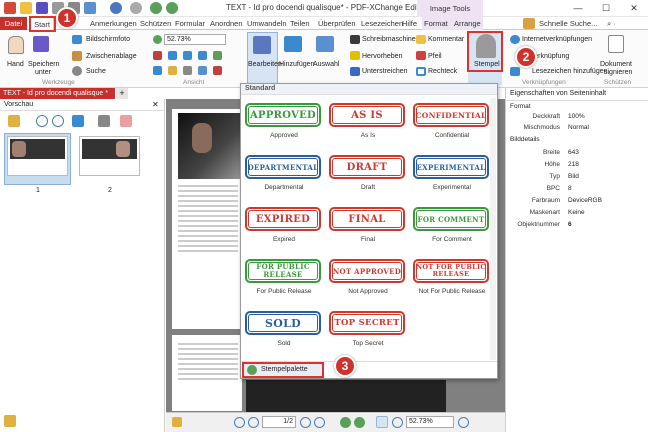 The width and height of the screenshot is (648, 432). Describe the element at coordinates (467, 23) in the screenshot. I see `tab-arrange: Arrange` at that location.